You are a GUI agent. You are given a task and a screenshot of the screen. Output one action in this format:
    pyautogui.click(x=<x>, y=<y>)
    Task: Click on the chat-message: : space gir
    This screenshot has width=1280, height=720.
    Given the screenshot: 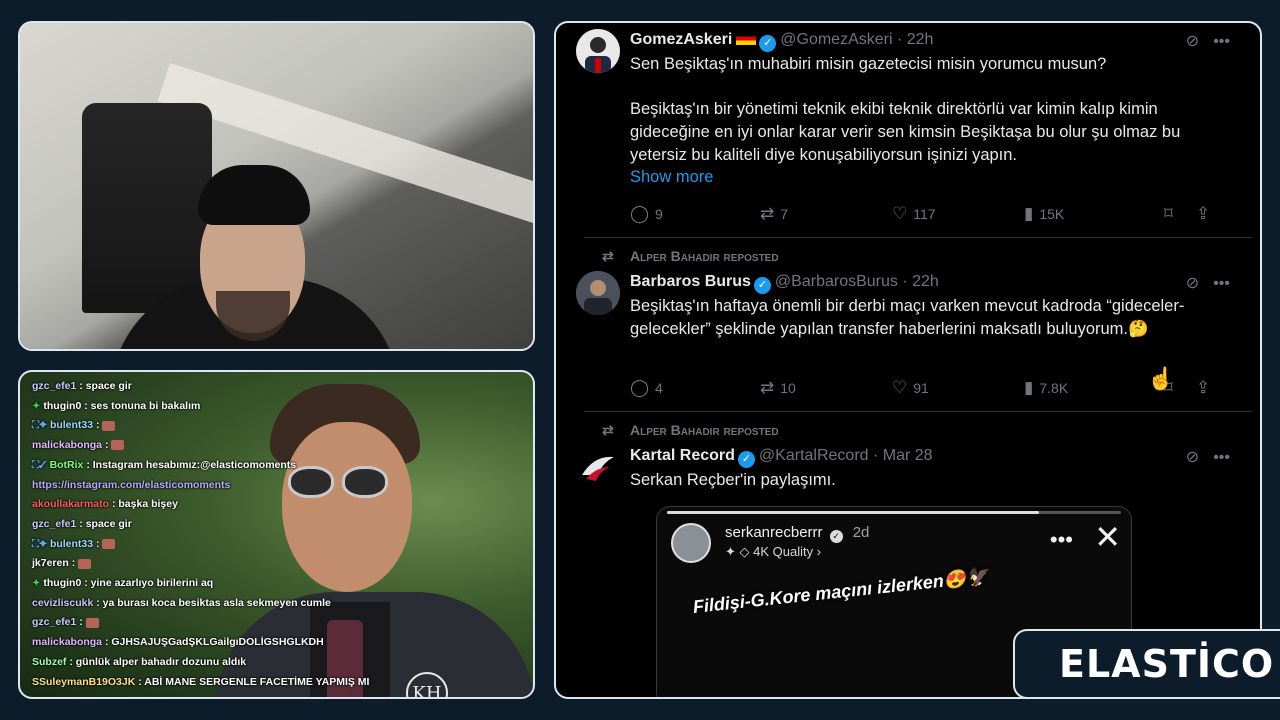 What is the action you would take?
    pyautogui.click(x=105, y=523)
    